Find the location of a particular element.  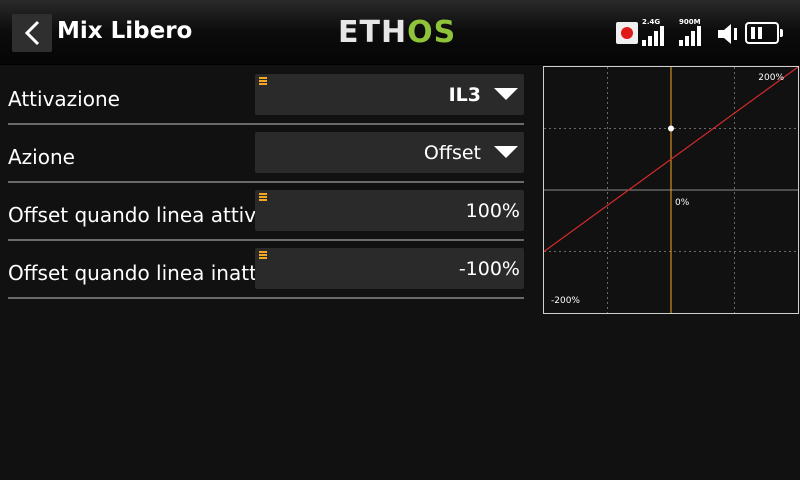

offset-active-value: 100% is located at coordinates (492, 211).